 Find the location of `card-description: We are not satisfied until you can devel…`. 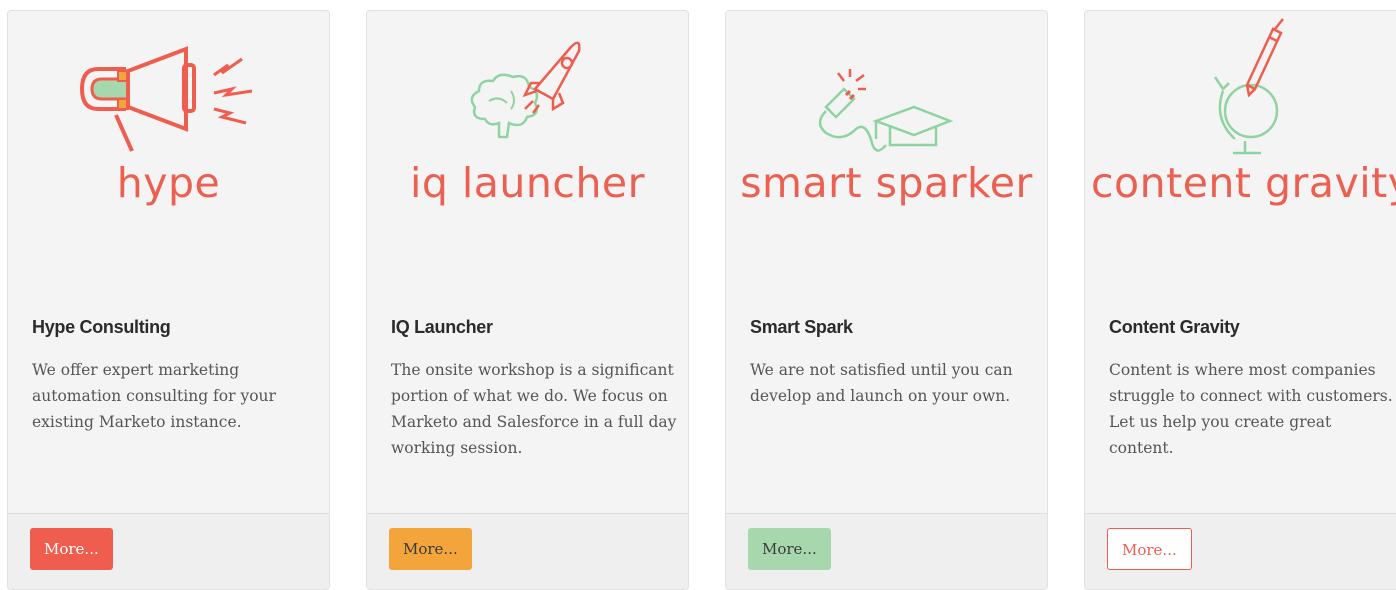

card-description: We are not satisfied until you can devel… is located at coordinates (881, 383).